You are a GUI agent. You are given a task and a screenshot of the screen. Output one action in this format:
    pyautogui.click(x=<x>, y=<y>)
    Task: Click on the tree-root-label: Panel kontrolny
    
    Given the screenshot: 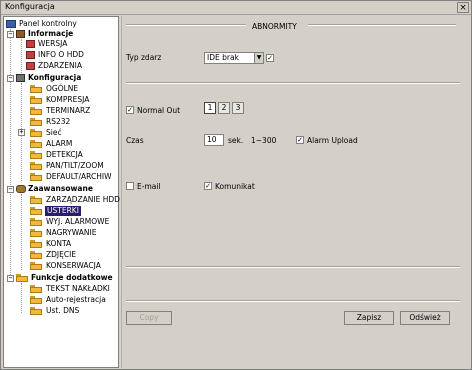 What is the action you would take?
    pyautogui.click(x=48, y=23)
    